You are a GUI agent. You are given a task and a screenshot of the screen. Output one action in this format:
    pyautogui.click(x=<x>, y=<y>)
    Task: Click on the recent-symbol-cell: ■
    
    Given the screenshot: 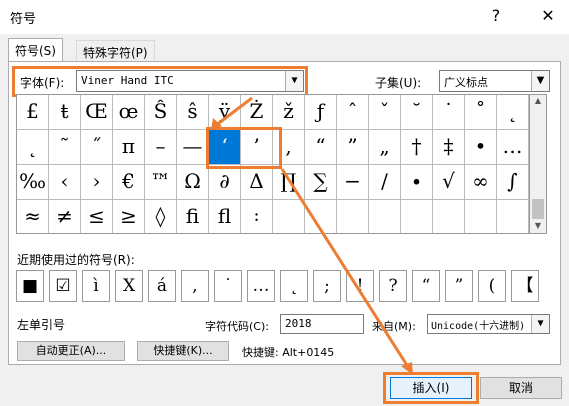 What is the action you would take?
    pyautogui.click(x=30, y=286)
    